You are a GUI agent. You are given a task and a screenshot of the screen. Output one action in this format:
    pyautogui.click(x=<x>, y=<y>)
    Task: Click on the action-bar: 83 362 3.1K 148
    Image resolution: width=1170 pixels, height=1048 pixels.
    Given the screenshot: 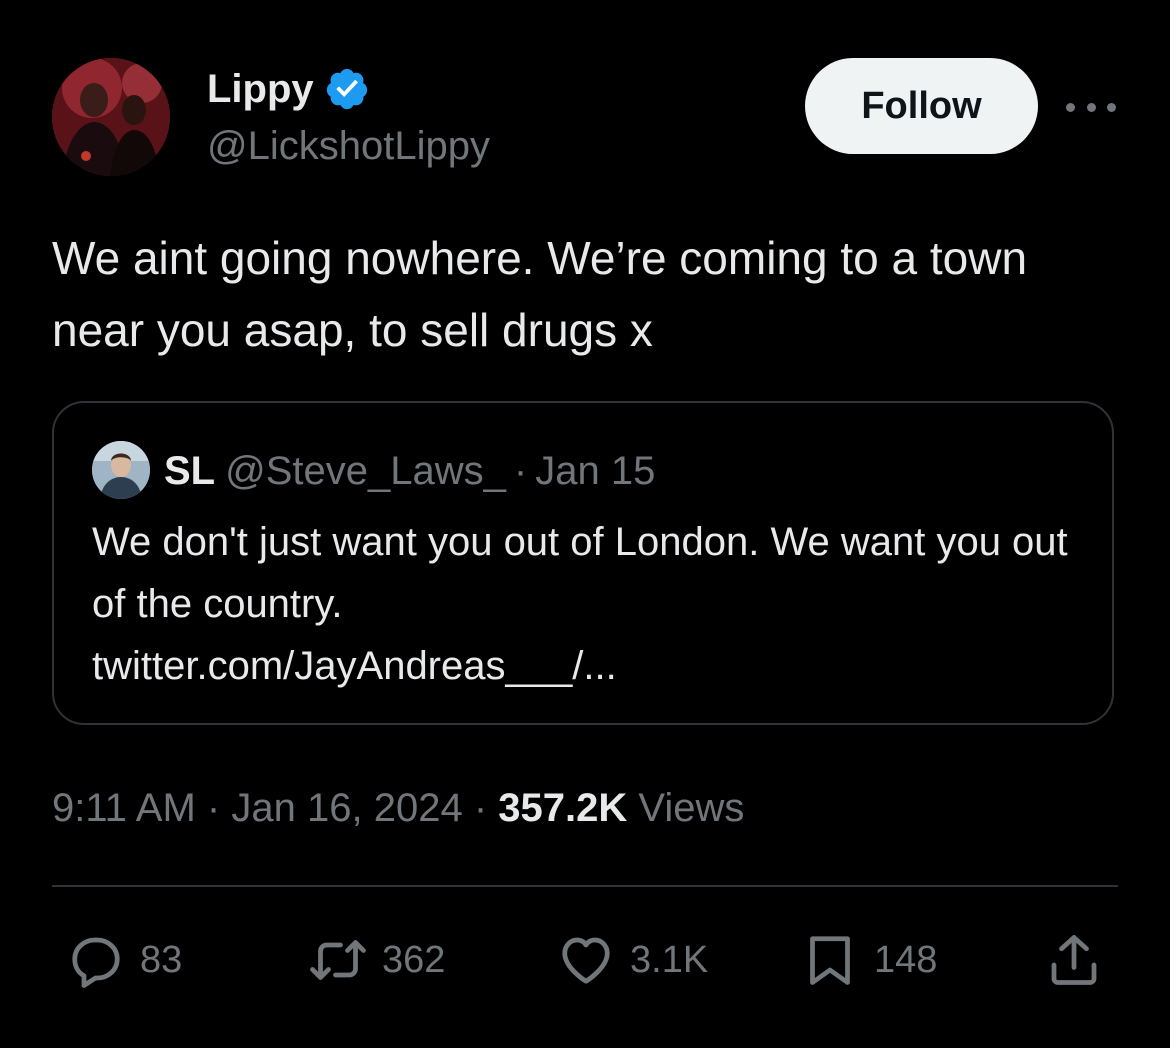 What is the action you would take?
    pyautogui.click(x=585, y=960)
    